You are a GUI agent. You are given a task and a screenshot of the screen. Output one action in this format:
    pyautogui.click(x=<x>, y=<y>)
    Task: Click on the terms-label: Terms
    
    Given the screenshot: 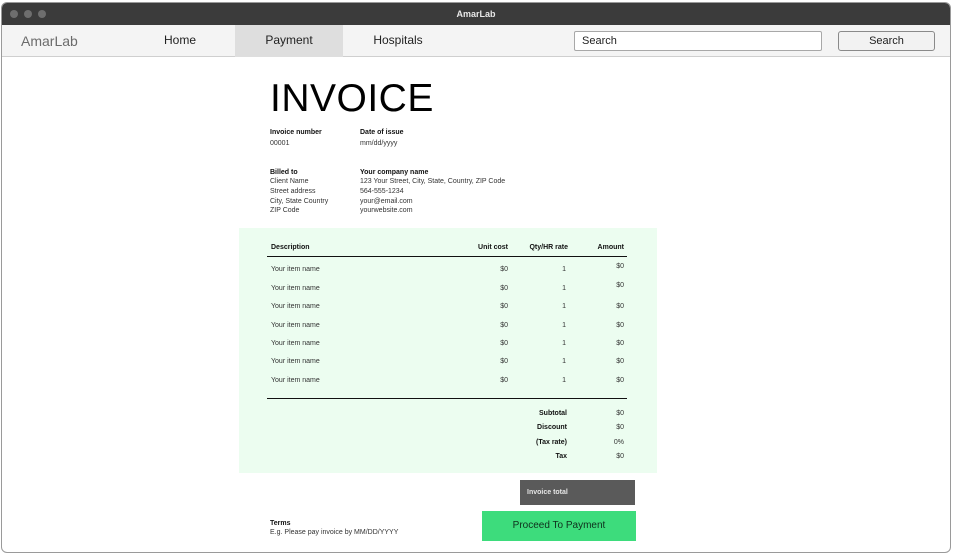 What is the action you would take?
    pyautogui.click(x=280, y=523)
    